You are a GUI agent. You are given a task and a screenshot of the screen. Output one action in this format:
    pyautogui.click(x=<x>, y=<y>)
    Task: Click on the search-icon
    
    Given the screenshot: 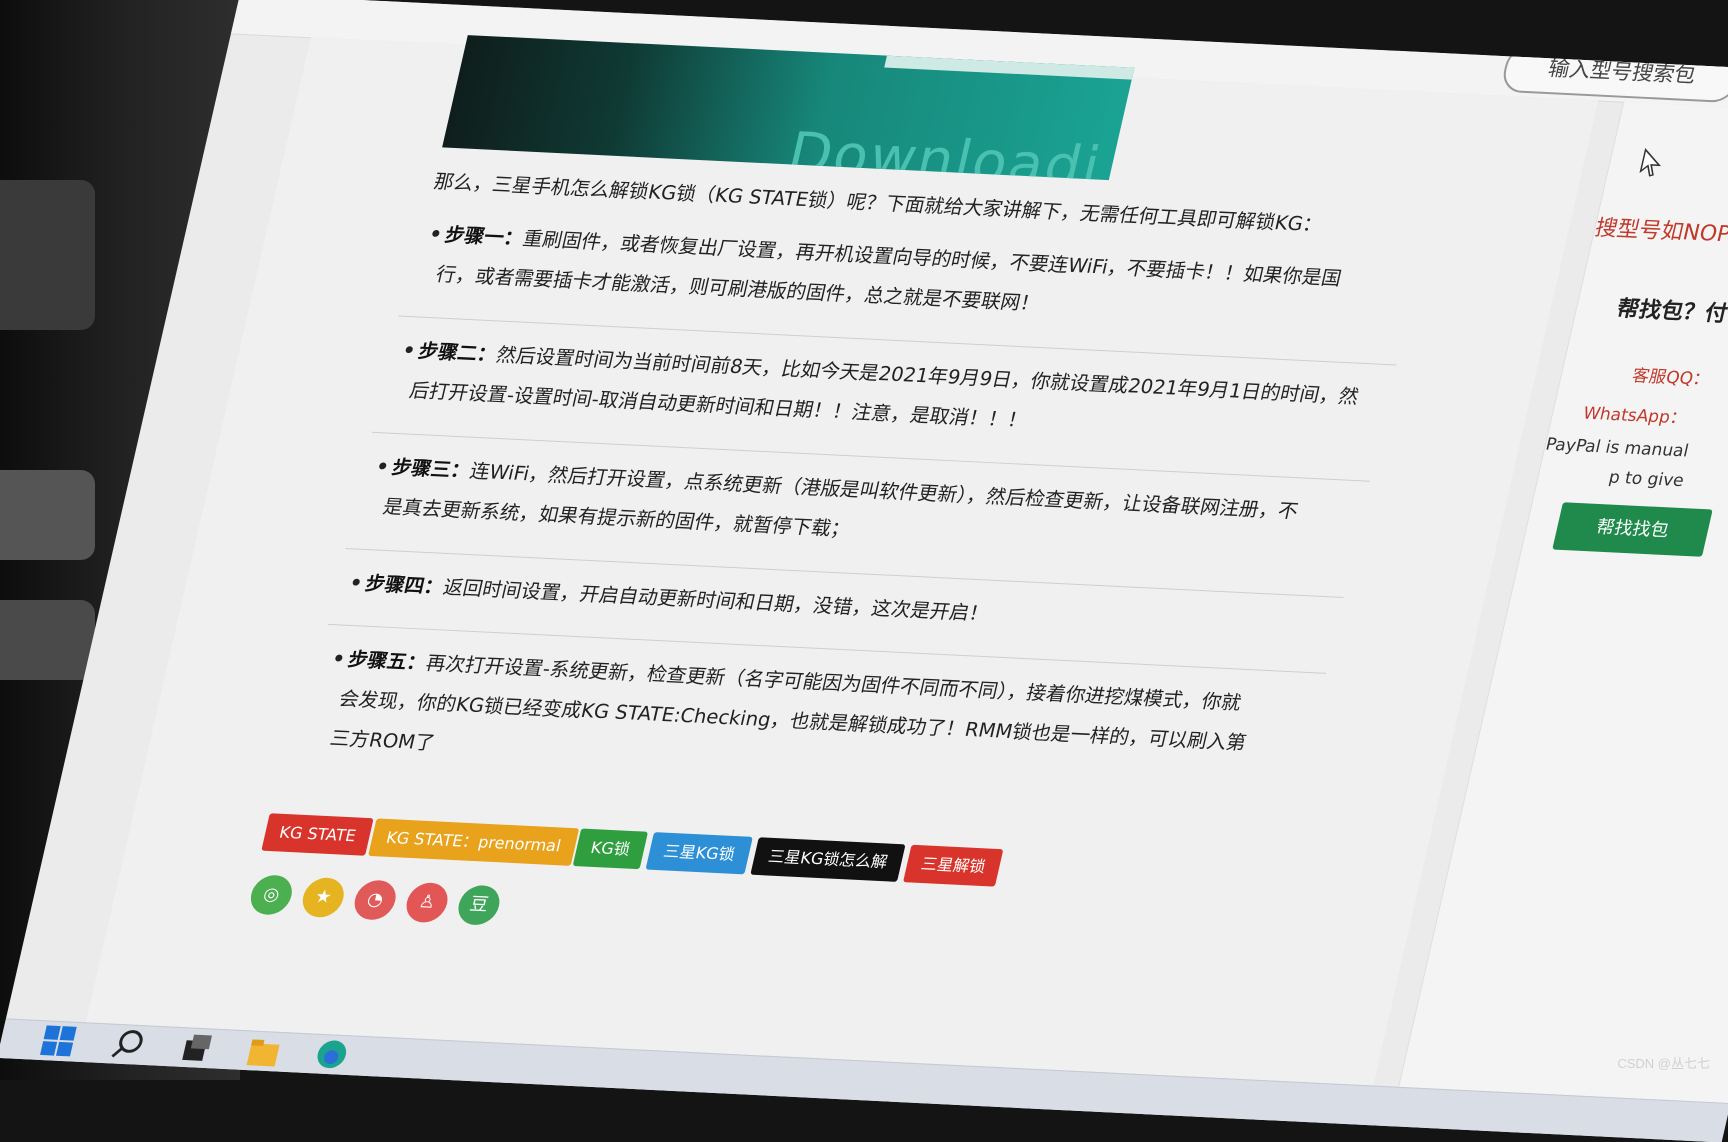 What is the action you would take?
    pyautogui.click(x=128, y=1044)
    